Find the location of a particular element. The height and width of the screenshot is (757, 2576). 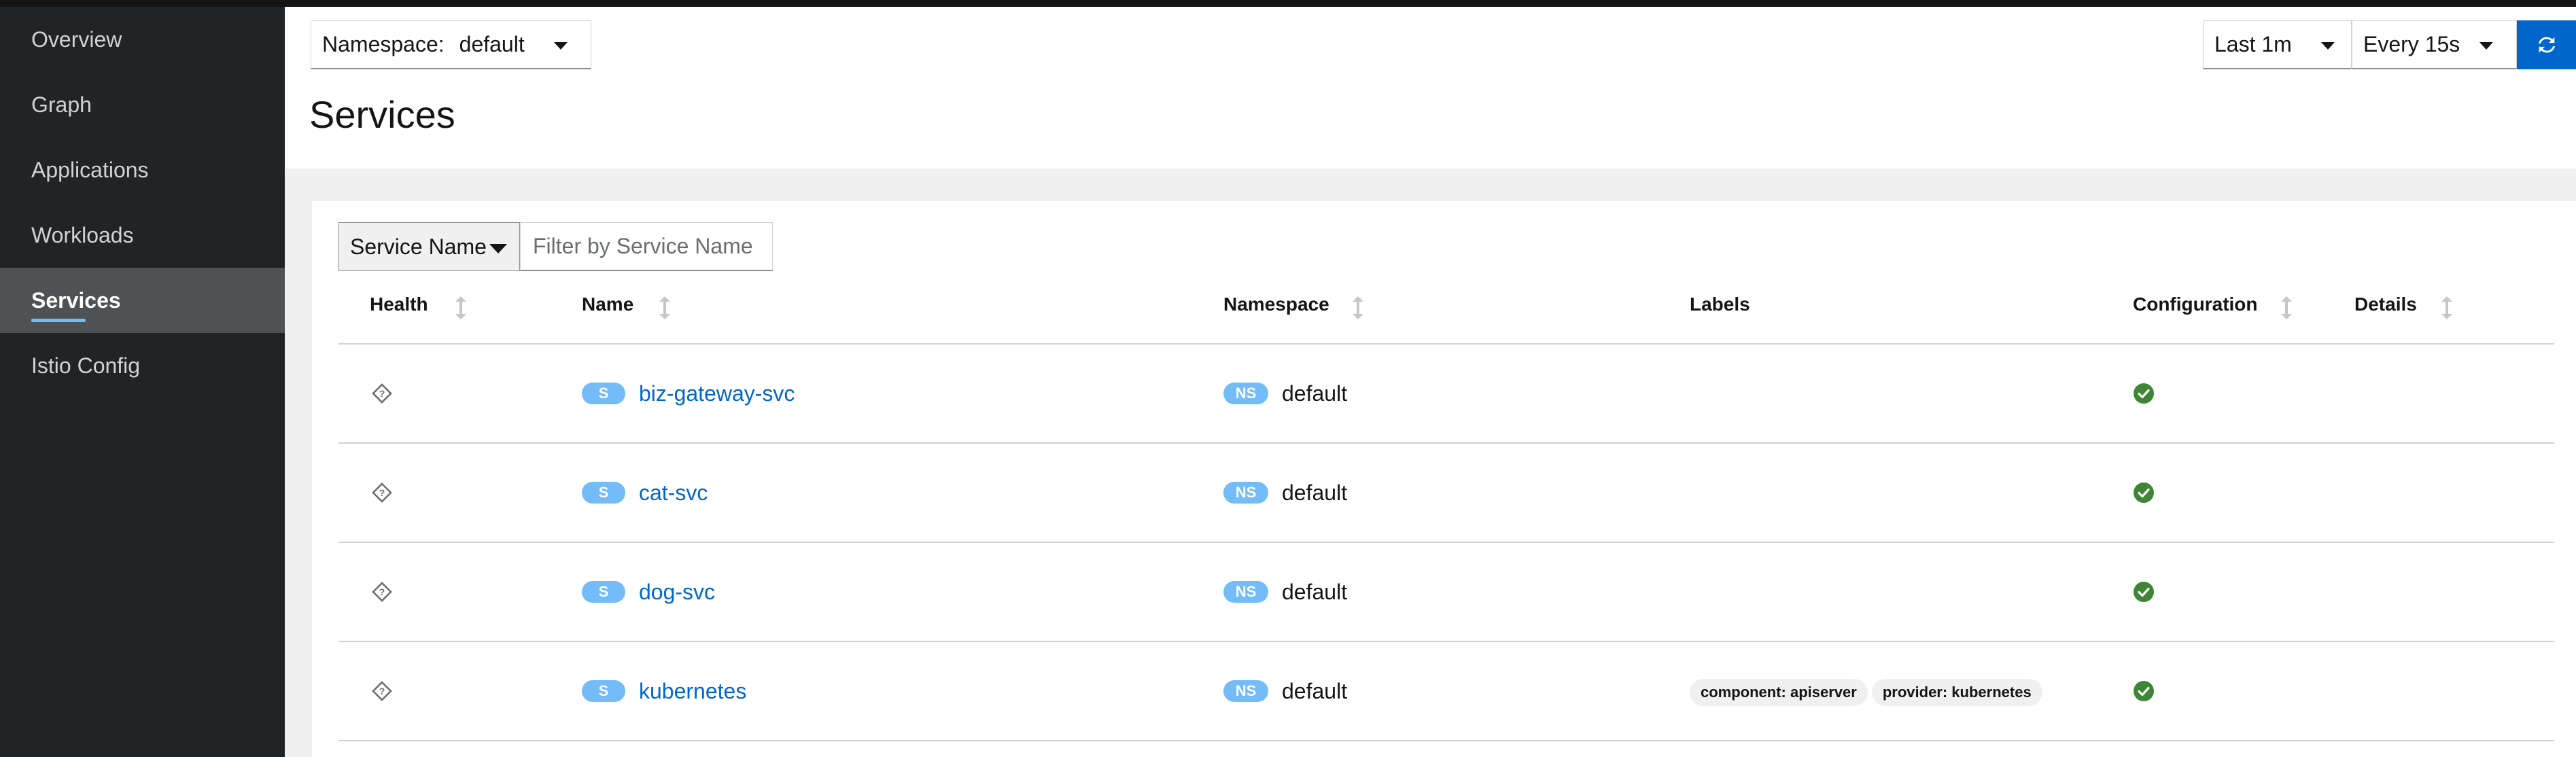

column-header-label: Namespace is located at coordinates (1276, 304).